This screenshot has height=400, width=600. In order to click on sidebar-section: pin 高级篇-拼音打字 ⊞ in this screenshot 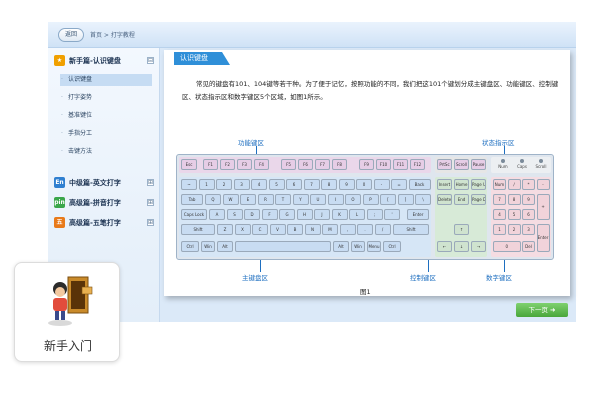, I will do `click(104, 203)`.